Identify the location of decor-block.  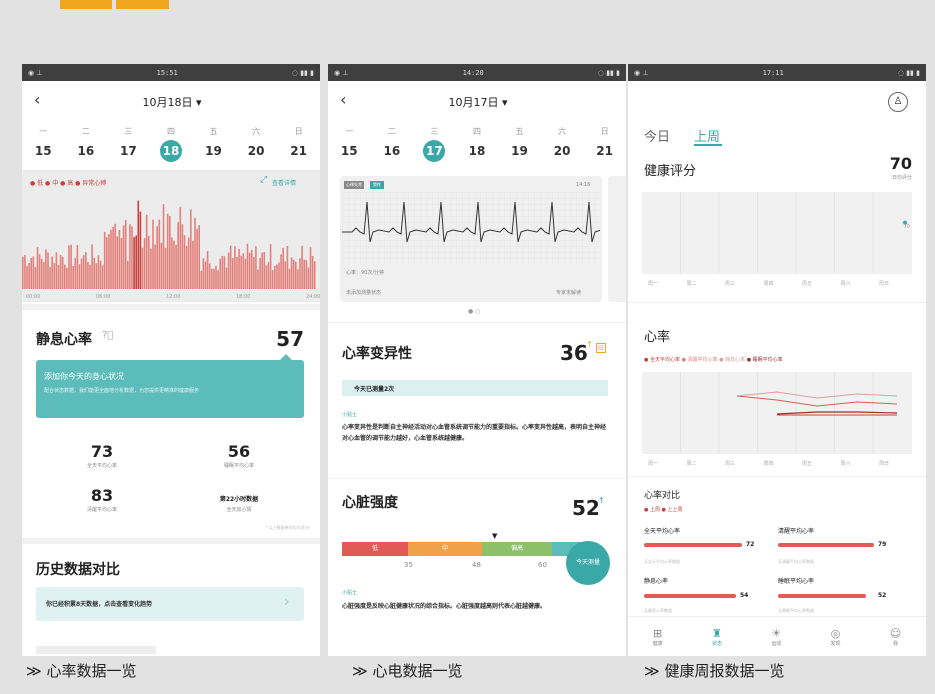
(142, 4).